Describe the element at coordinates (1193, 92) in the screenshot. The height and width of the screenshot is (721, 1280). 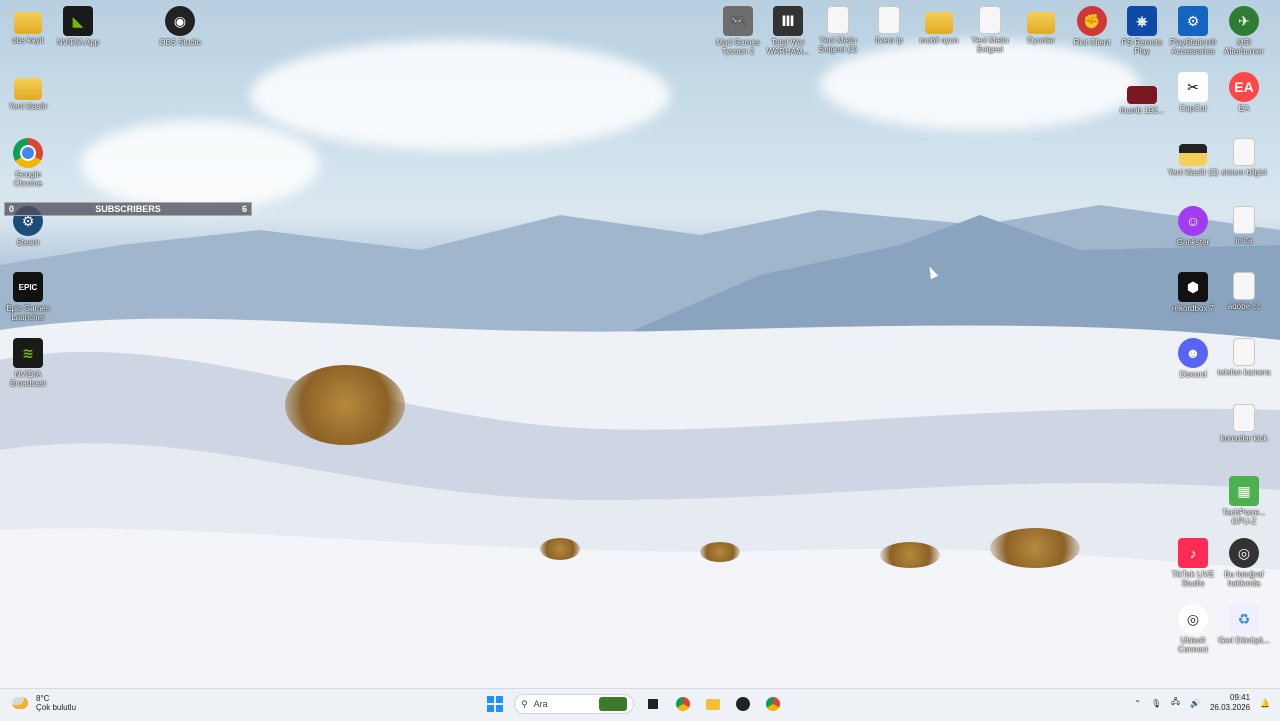
I see `desktop-icon-capcut: ✂ CapCut` at that location.